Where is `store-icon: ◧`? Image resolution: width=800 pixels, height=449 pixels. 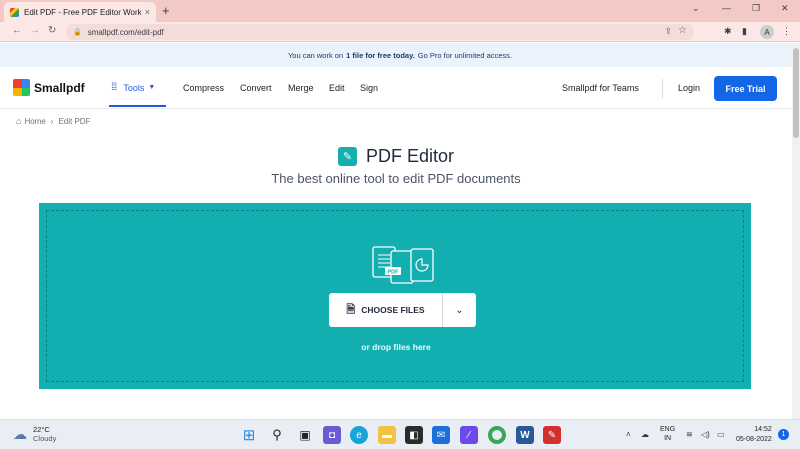
store-icon: ◧ is located at coordinates (414, 435).